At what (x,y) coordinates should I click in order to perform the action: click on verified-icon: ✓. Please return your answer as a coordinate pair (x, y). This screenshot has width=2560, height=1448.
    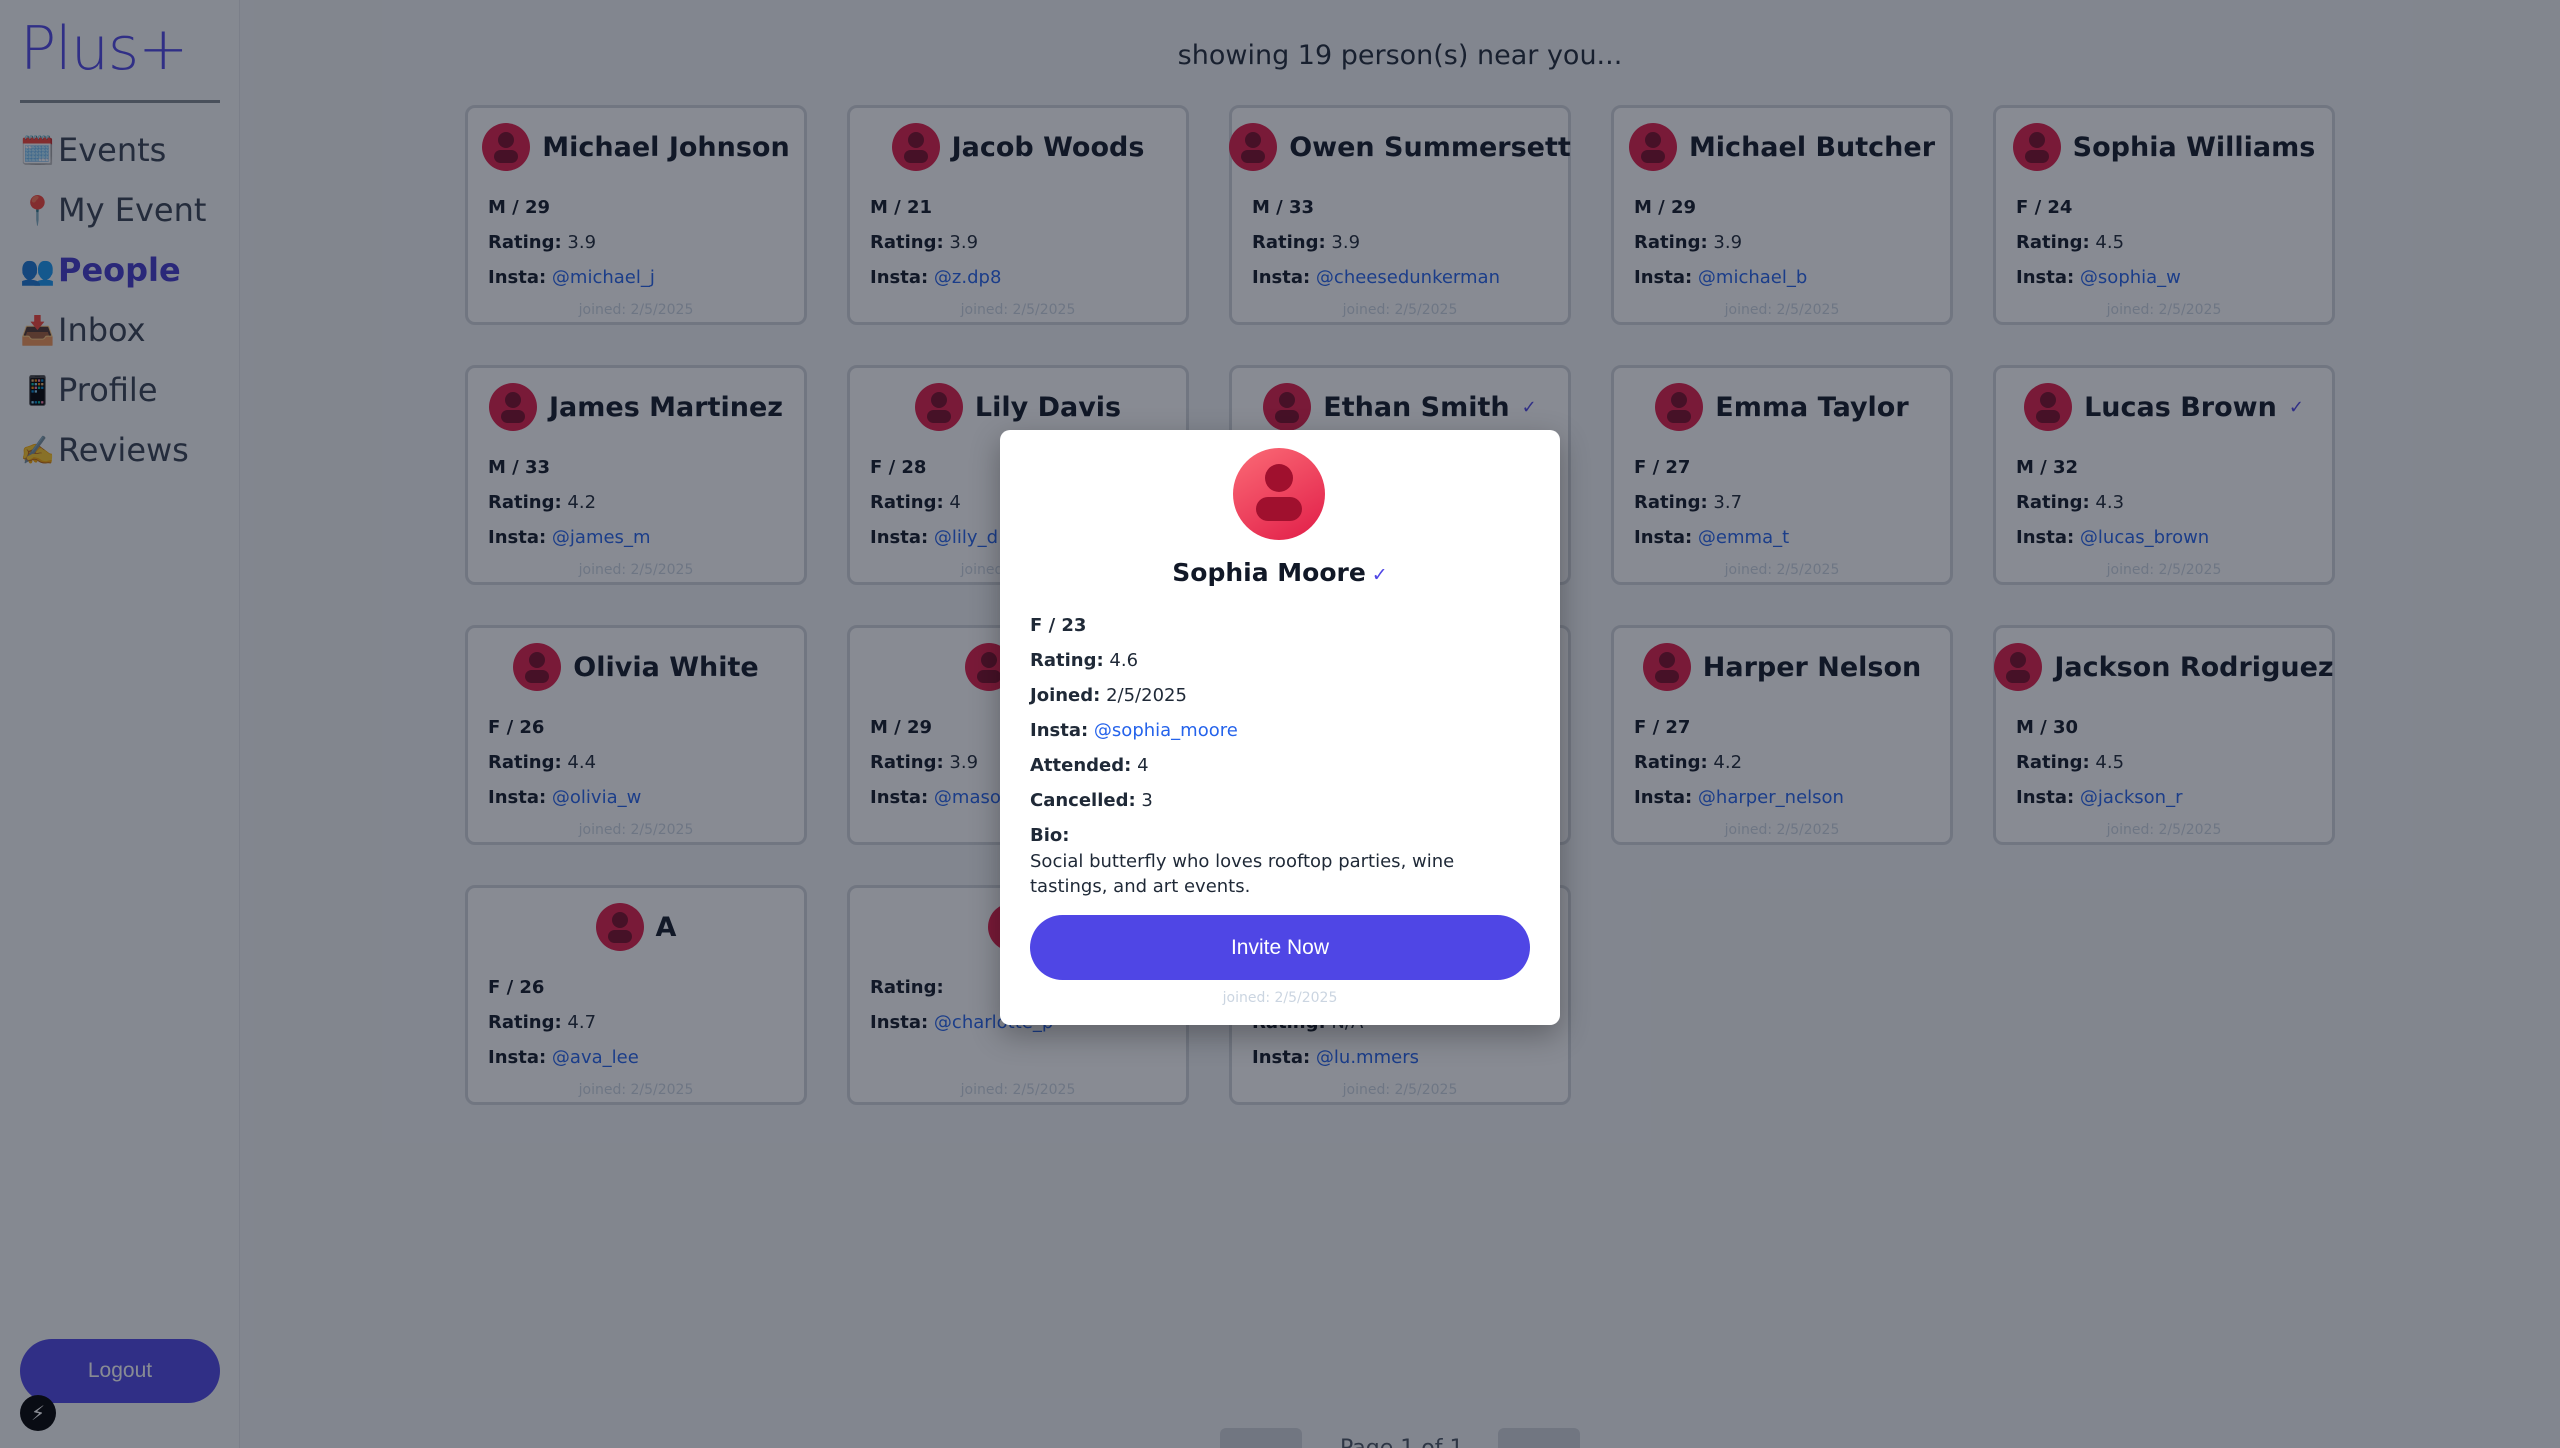
    Looking at the image, I should click on (1379, 575).